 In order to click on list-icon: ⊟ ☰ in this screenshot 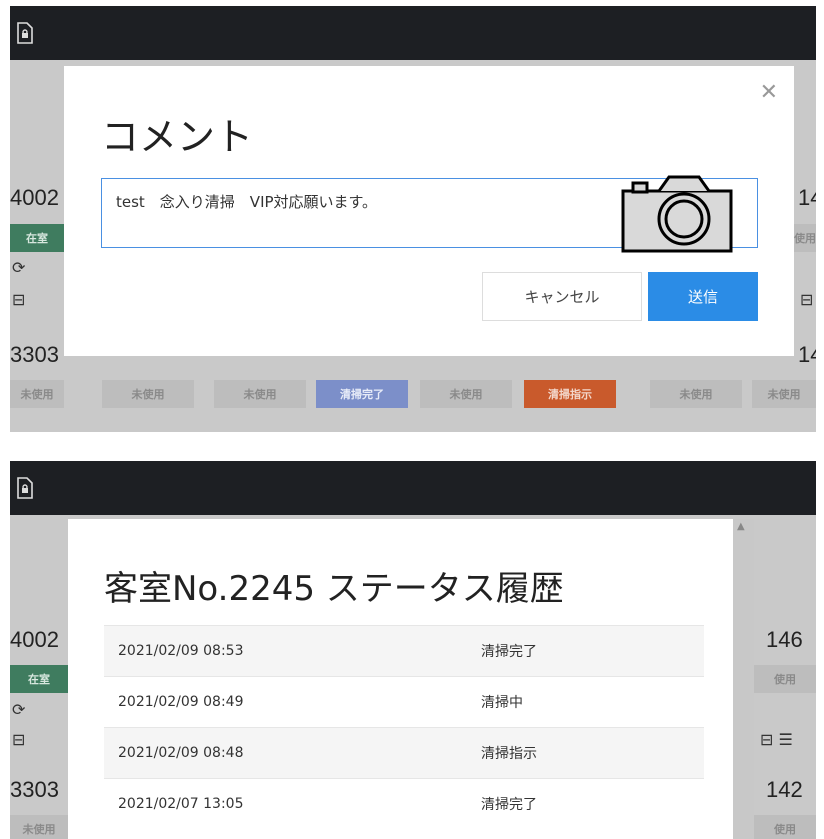, I will do `click(776, 739)`.